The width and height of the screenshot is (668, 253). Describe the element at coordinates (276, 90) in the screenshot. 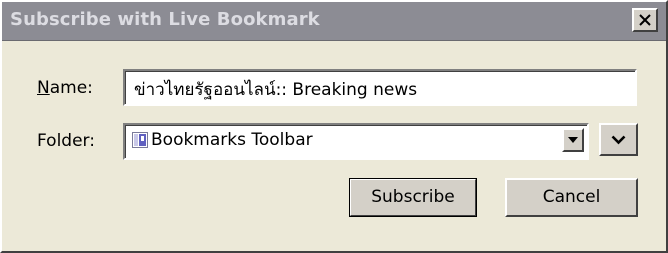

I see `name-input-value: ข่าวไทยรัฐออนไลน์:: Breaking news` at that location.